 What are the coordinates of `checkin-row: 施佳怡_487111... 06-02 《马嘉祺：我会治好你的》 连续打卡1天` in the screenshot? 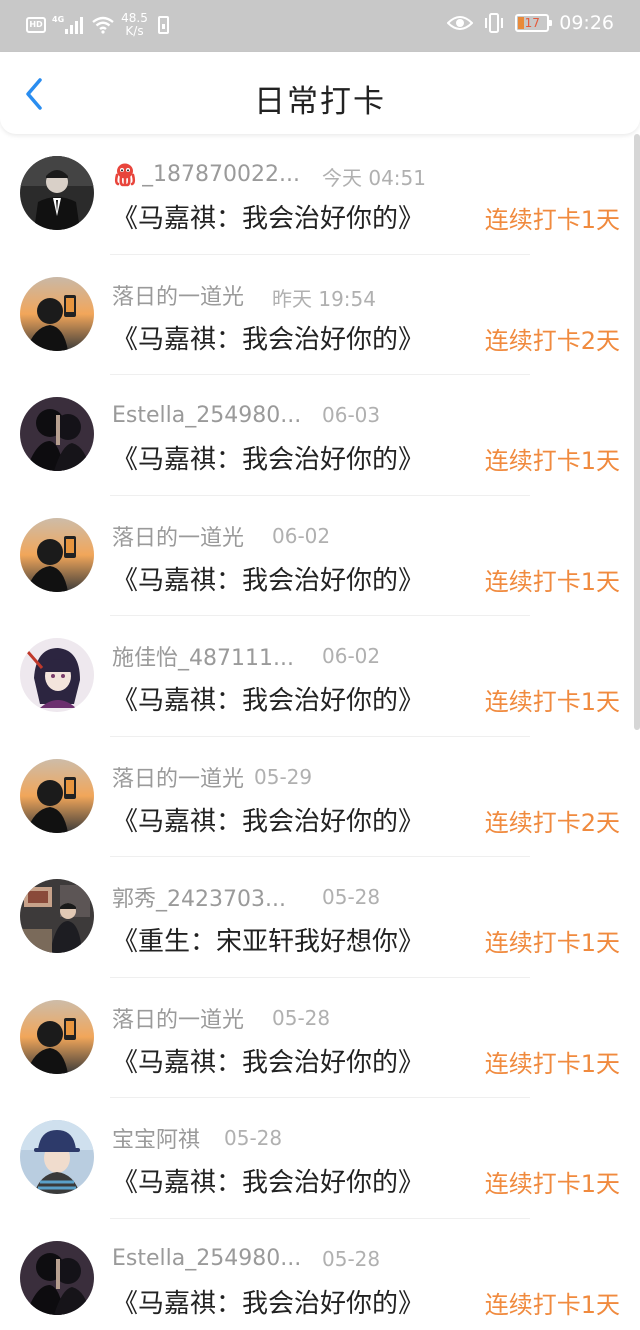 It's located at (320, 676).